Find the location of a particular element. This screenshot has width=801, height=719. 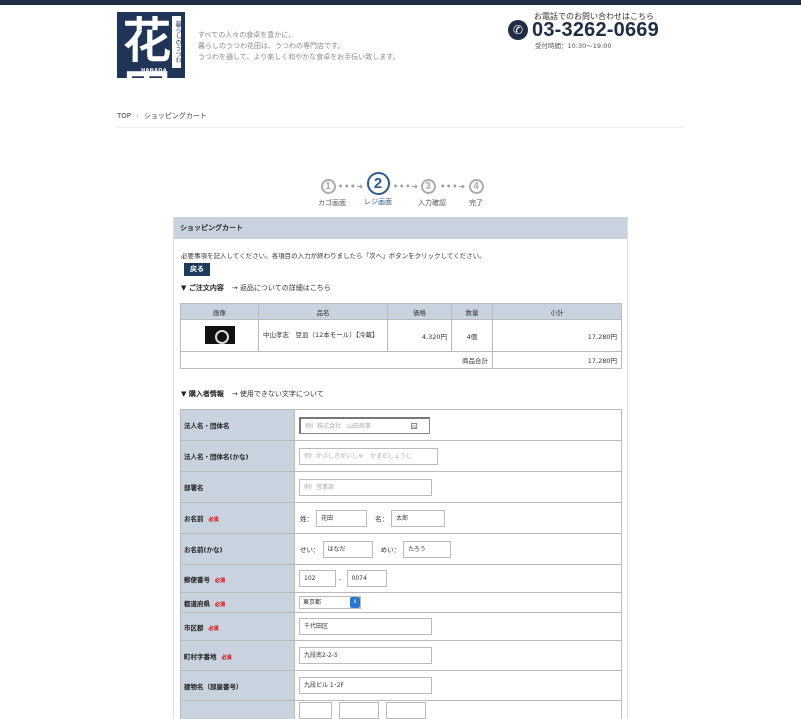

returns-link: → 返品についての詳細はこちら is located at coordinates (281, 288).